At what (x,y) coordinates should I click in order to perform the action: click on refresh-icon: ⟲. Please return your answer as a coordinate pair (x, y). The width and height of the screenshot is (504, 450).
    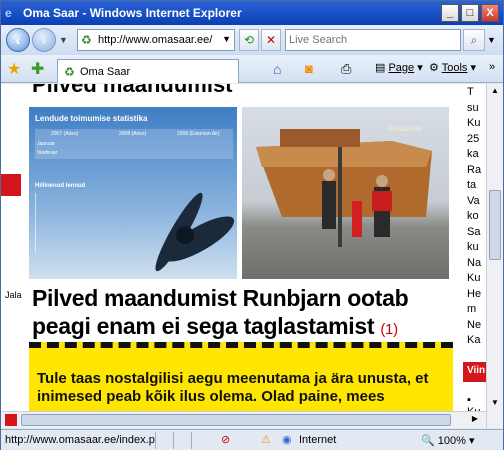
    Looking at the image, I should click on (249, 40).